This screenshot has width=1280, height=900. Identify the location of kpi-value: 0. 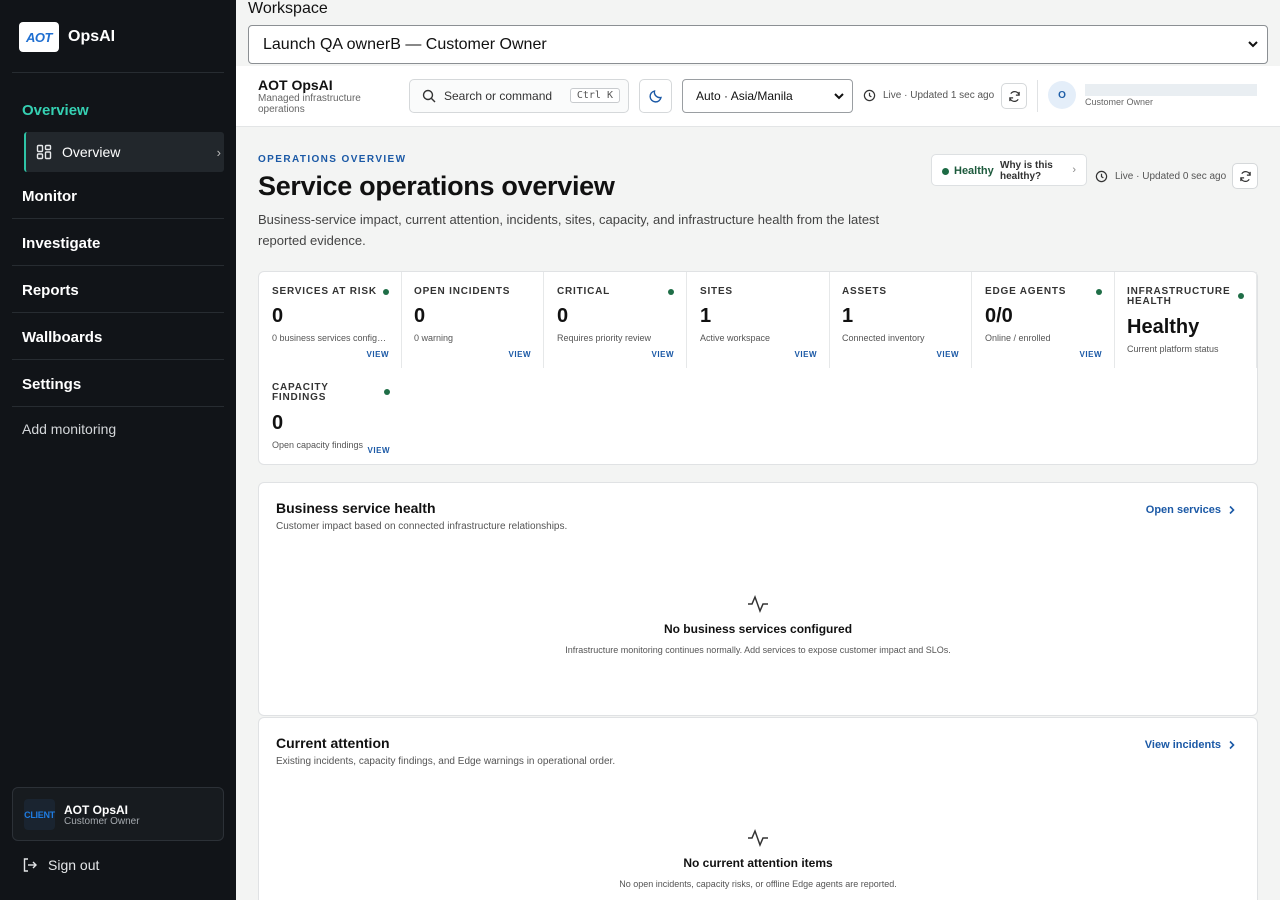
(420, 316).